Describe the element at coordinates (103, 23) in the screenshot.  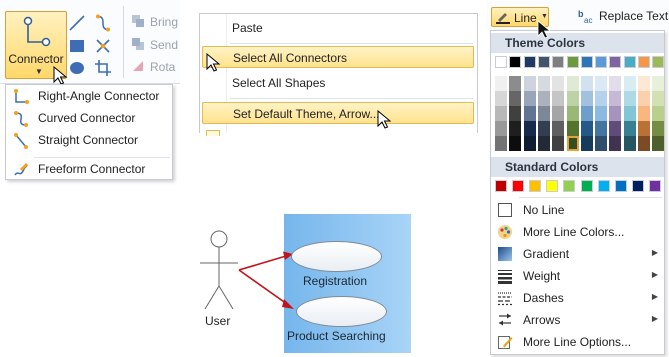
I see `curve-tool-icon` at that location.